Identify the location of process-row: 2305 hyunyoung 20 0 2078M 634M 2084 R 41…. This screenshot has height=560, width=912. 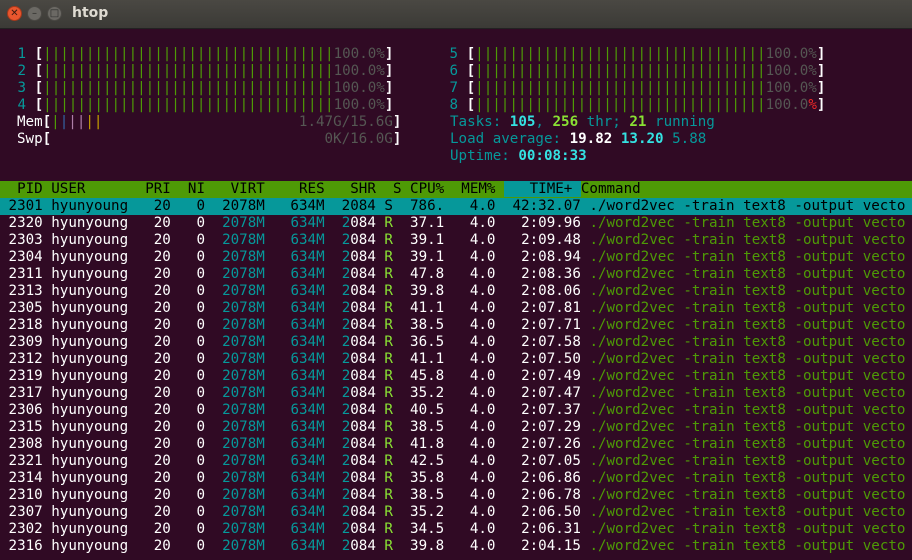
(456, 308).